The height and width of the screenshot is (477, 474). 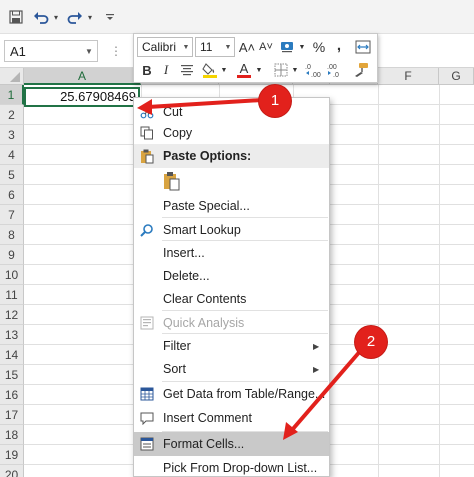 What do you see at coordinates (147, 323) in the screenshot?
I see `quick-analysis-icon` at bounding box center [147, 323].